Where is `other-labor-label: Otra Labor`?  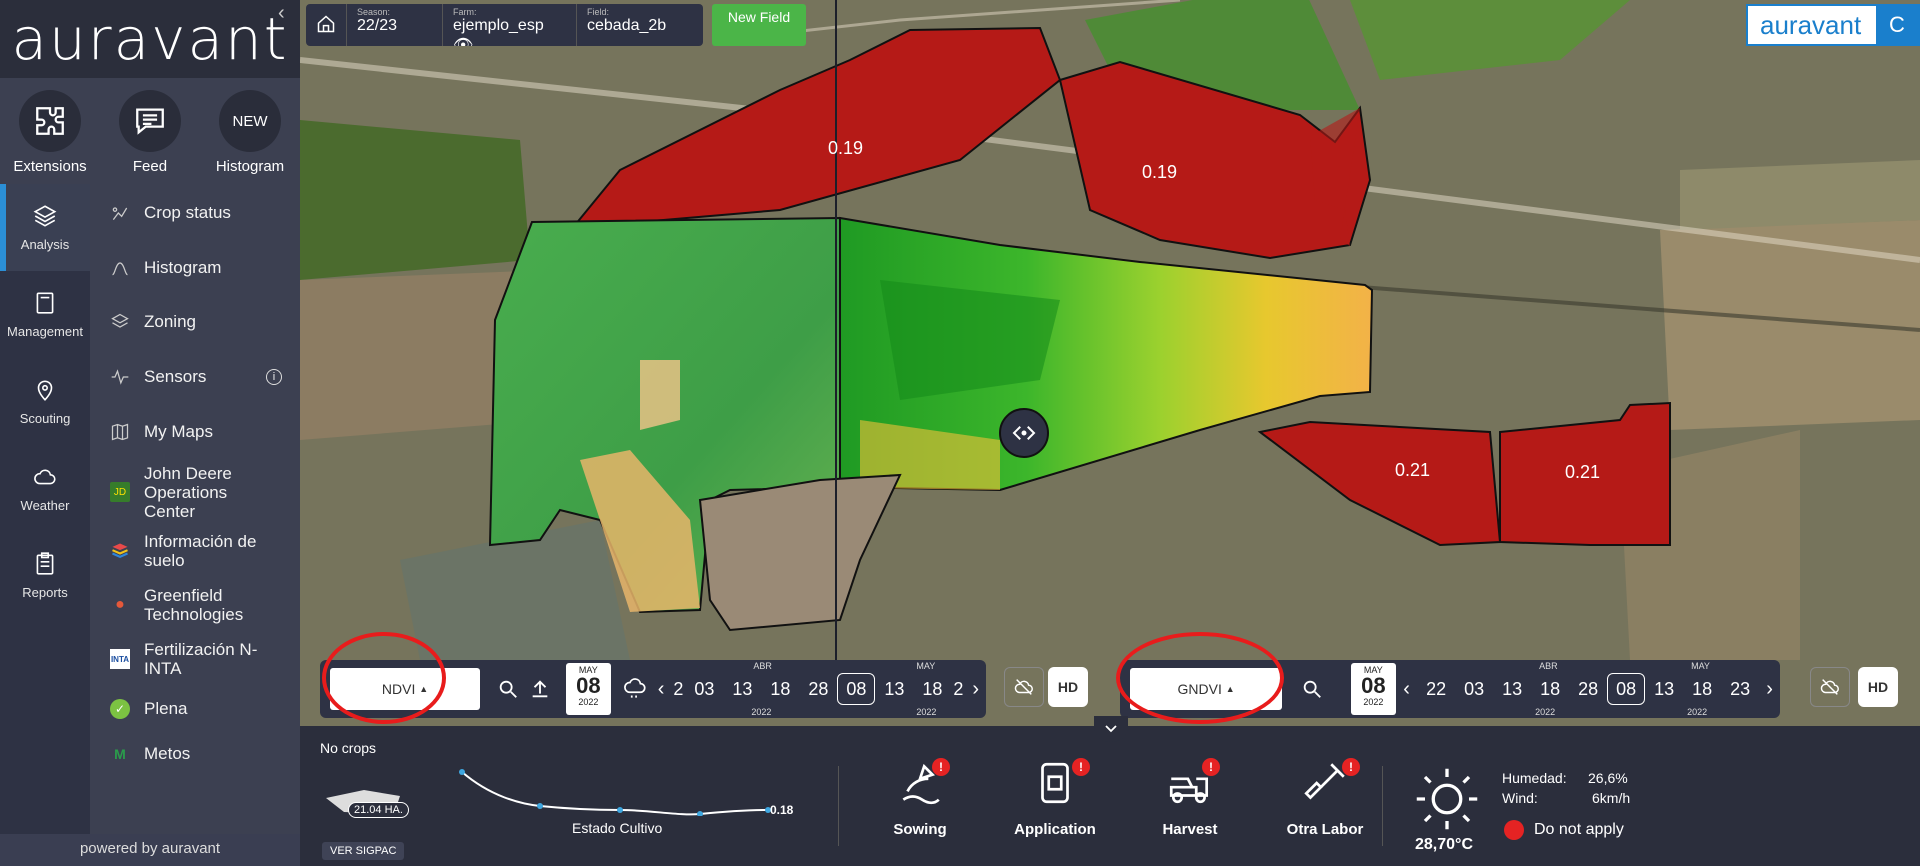 other-labor-label: Otra Labor is located at coordinates (1325, 829).